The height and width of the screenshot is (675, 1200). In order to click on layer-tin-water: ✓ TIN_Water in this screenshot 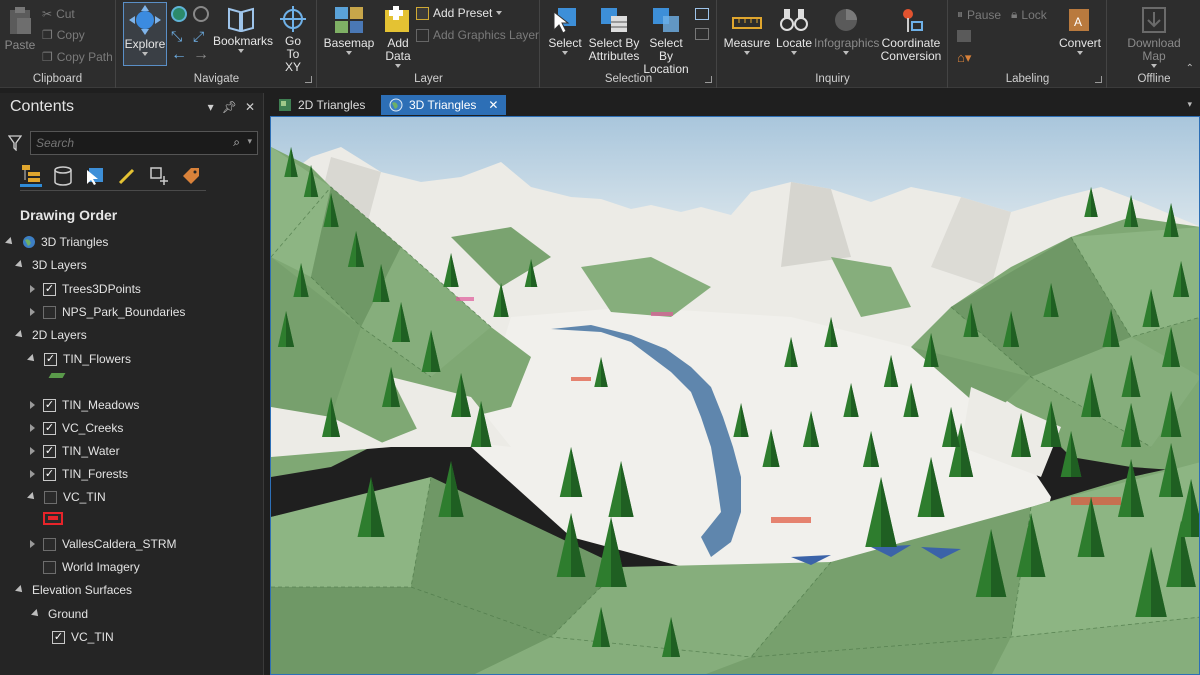, I will do `click(75, 451)`.